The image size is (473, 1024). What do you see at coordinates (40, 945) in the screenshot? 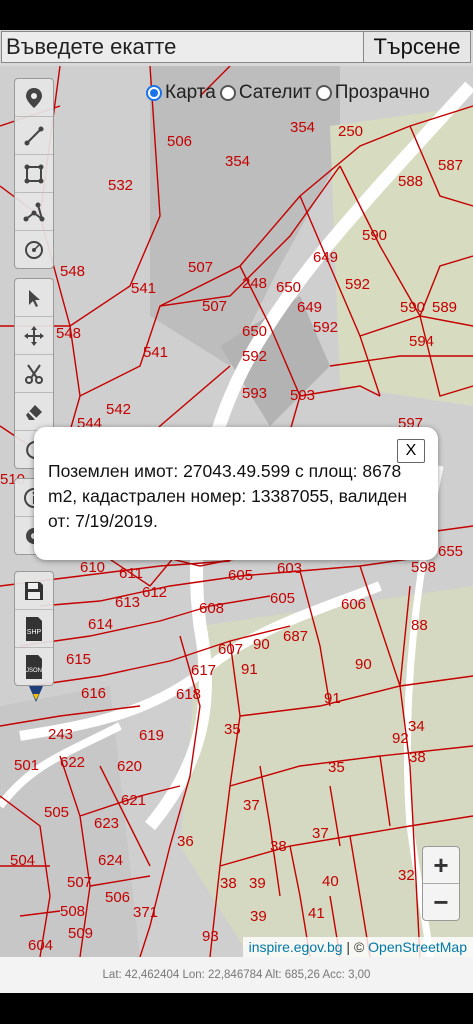
I see `parcel-number-label: 604` at bounding box center [40, 945].